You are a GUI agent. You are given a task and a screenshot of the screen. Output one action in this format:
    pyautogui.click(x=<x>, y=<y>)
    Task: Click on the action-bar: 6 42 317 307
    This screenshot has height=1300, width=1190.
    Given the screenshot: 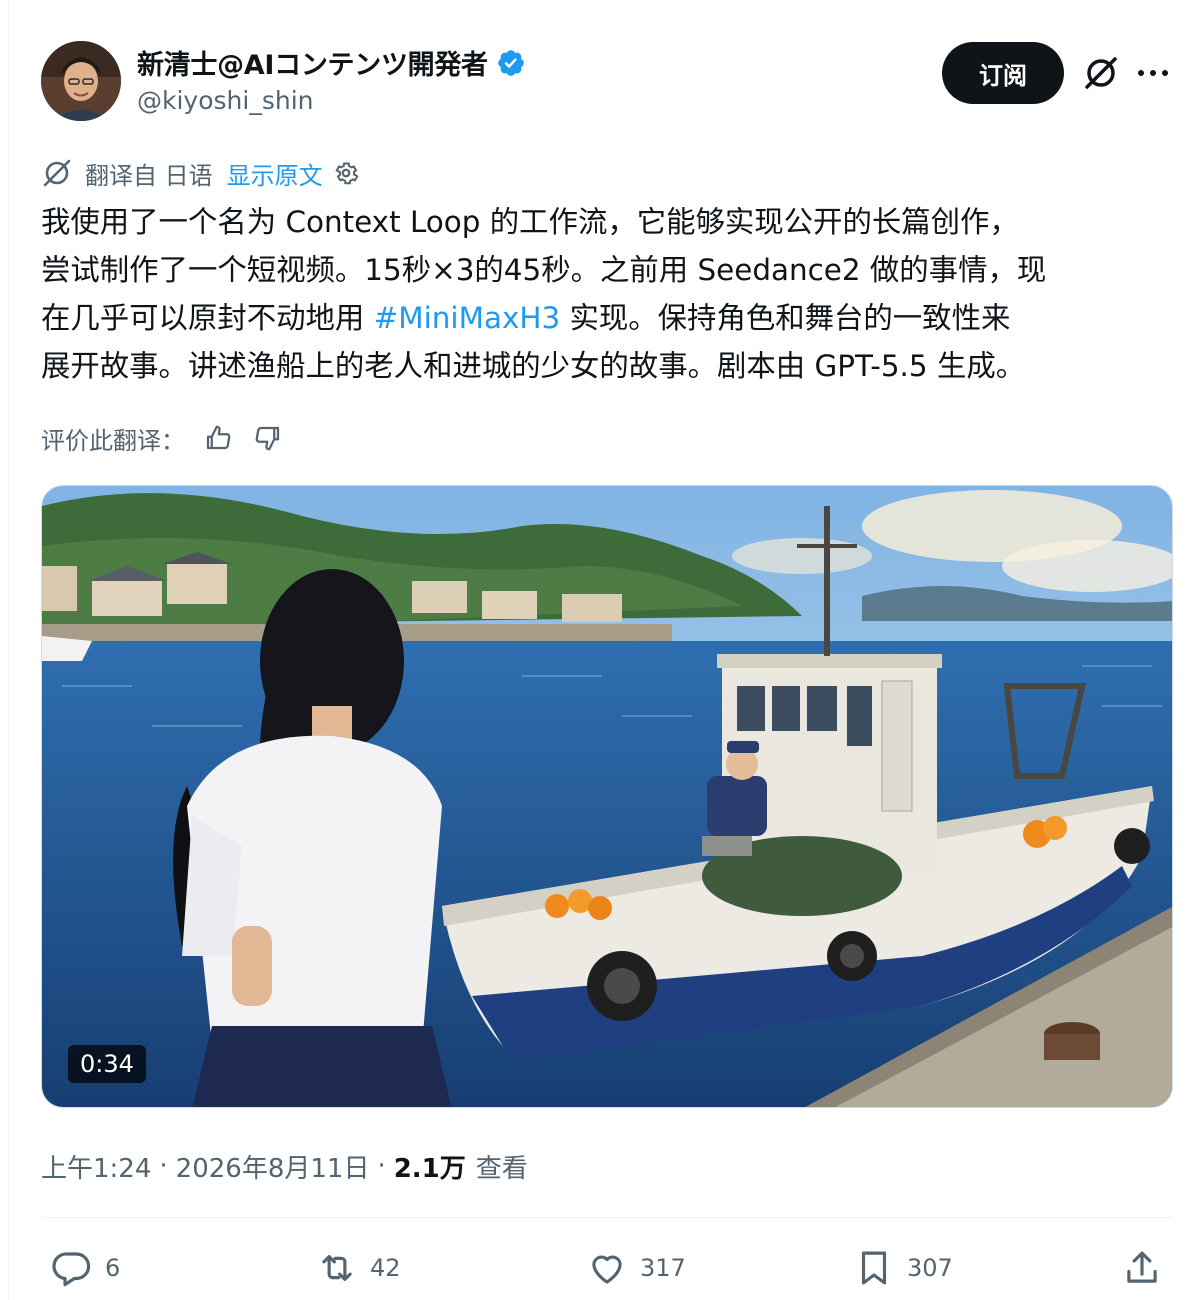 What is the action you would take?
    pyautogui.click(x=607, y=1268)
    